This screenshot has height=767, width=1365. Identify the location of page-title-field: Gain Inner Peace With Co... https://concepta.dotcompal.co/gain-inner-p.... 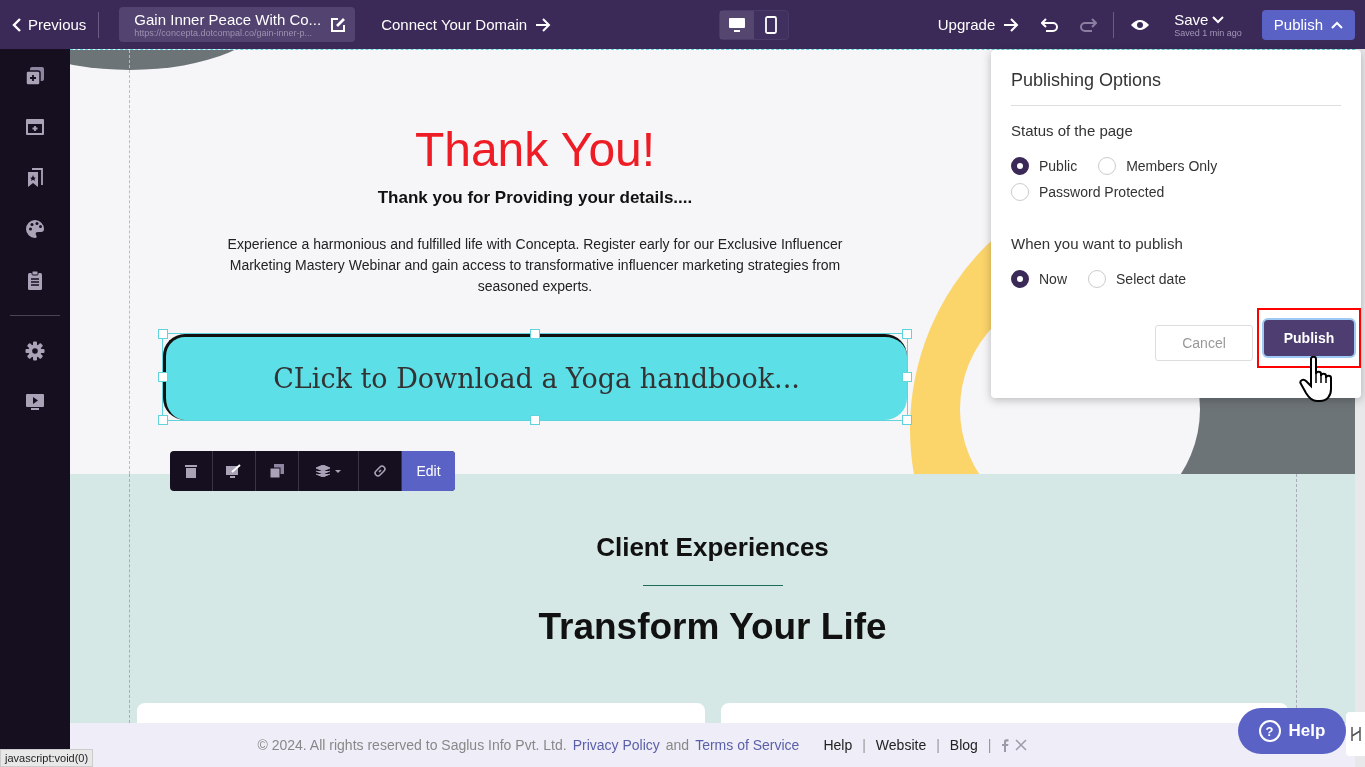
(237, 24).